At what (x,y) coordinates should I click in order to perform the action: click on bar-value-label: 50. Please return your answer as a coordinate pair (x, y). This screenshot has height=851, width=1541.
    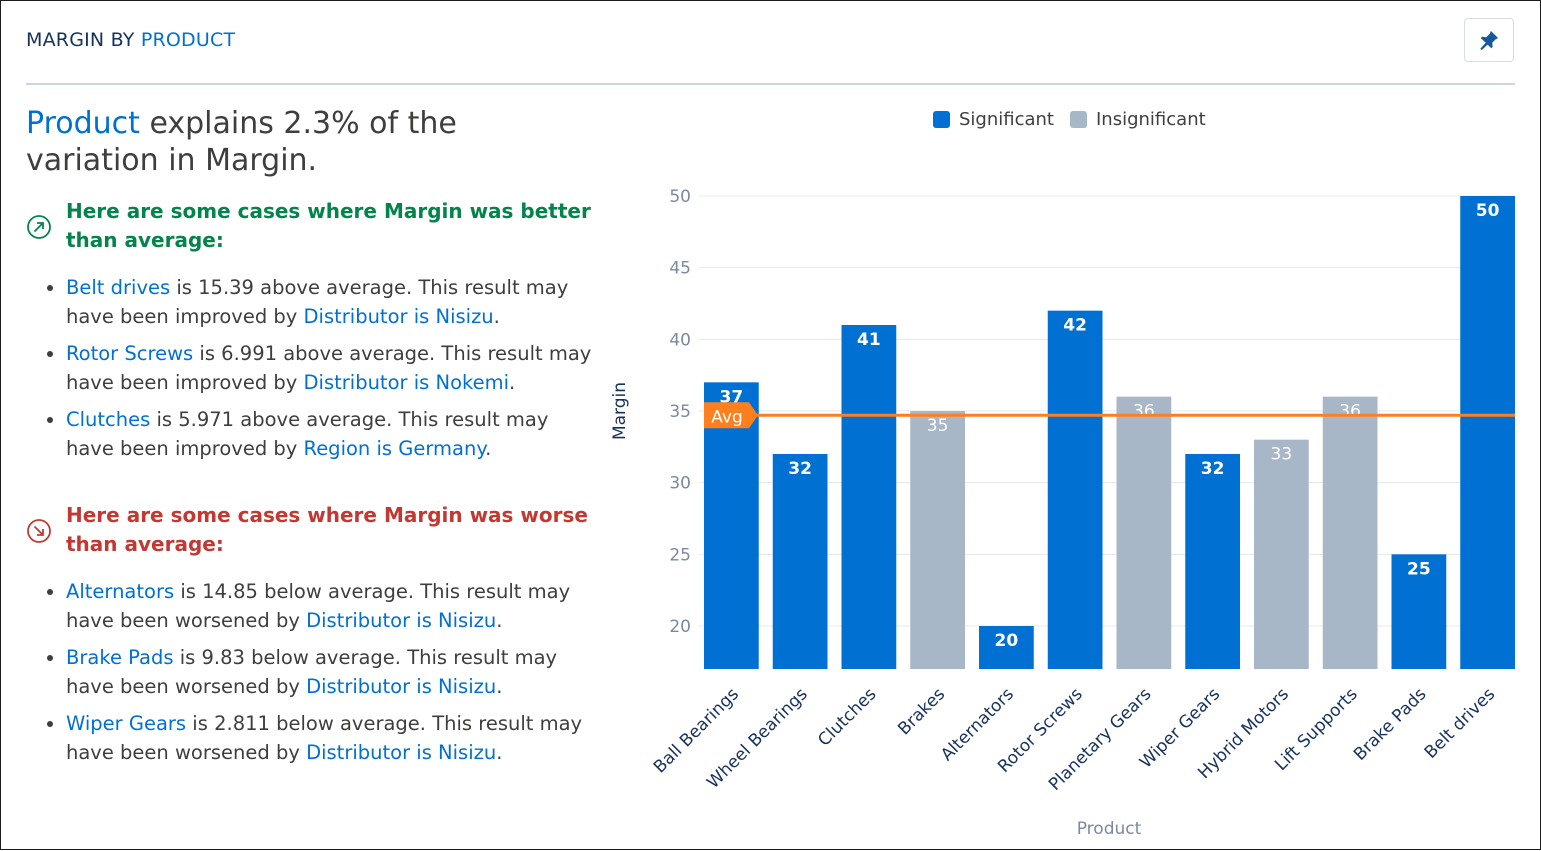
    Looking at the image, I should click on (1488, 211).